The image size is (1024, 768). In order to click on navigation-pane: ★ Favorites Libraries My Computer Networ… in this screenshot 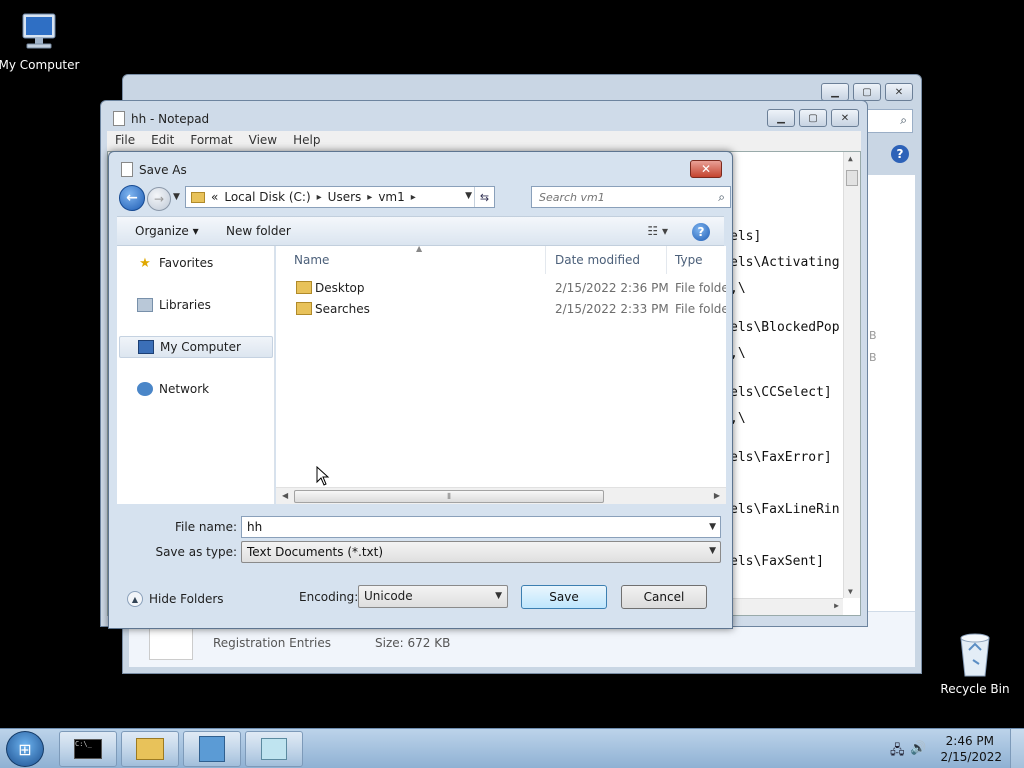, I will do `click(196, 375)`.